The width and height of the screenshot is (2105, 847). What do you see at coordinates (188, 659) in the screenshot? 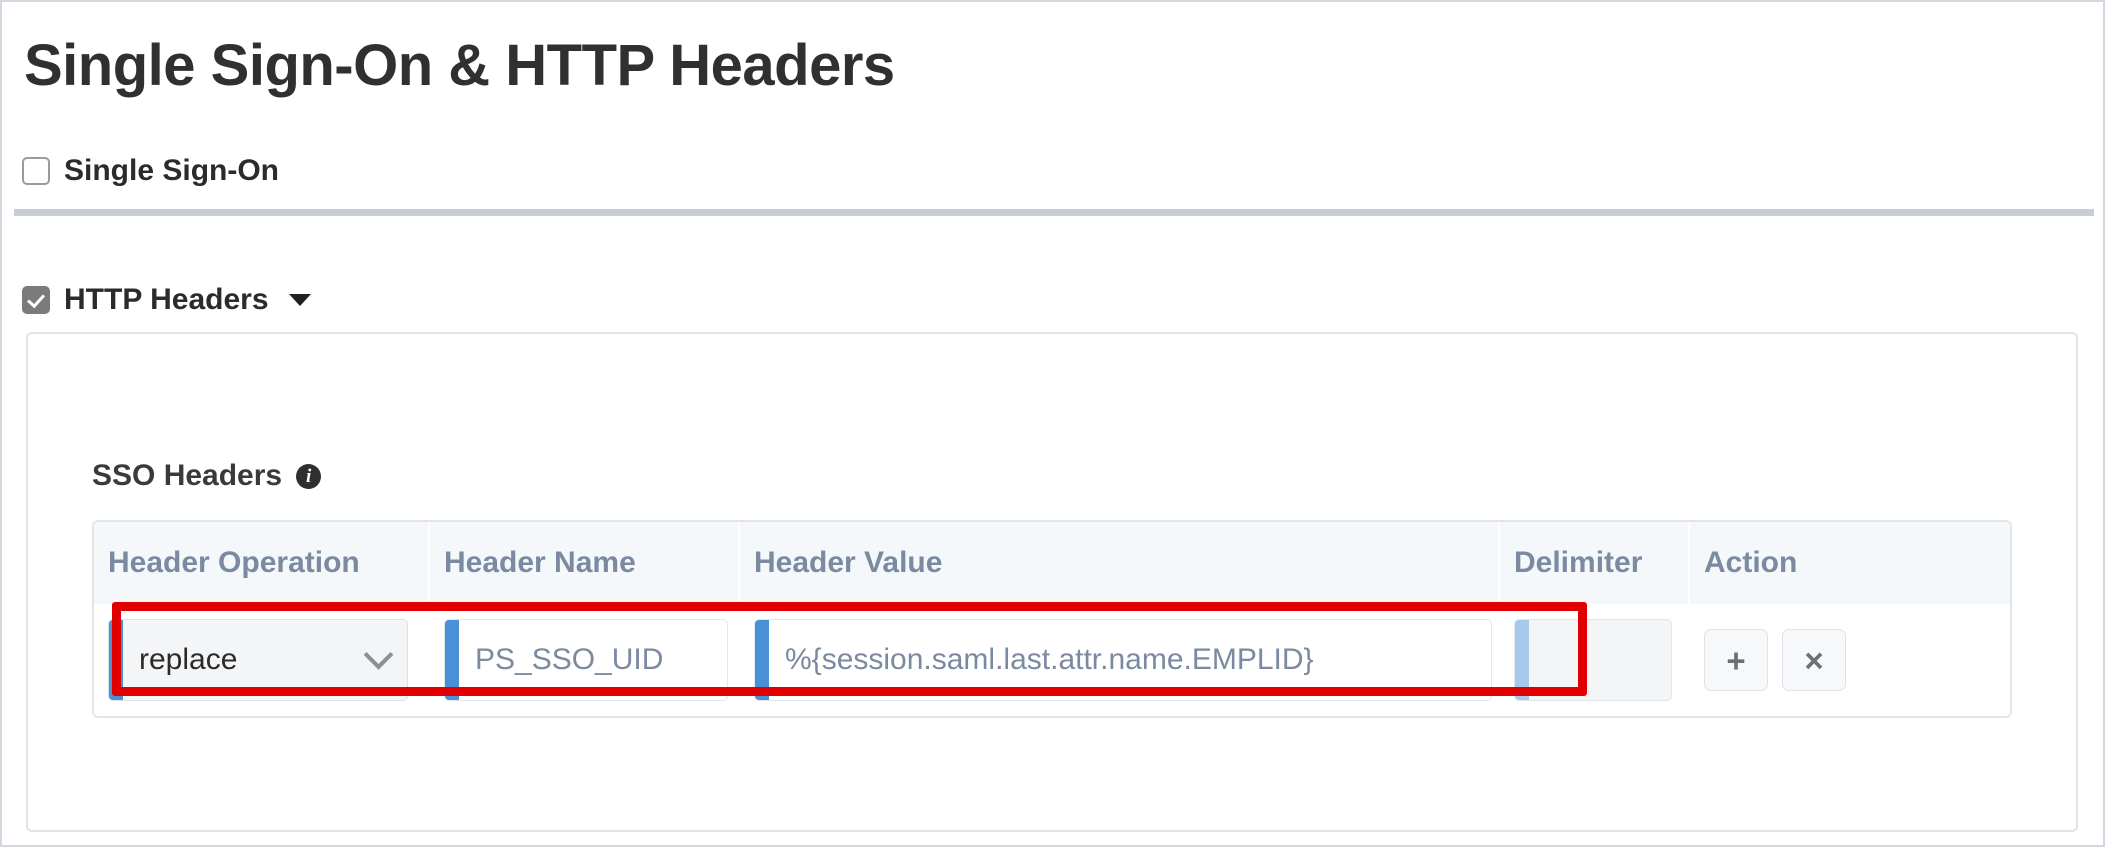
I see `header-operation-value: replace` at bounding box center [188, 659].